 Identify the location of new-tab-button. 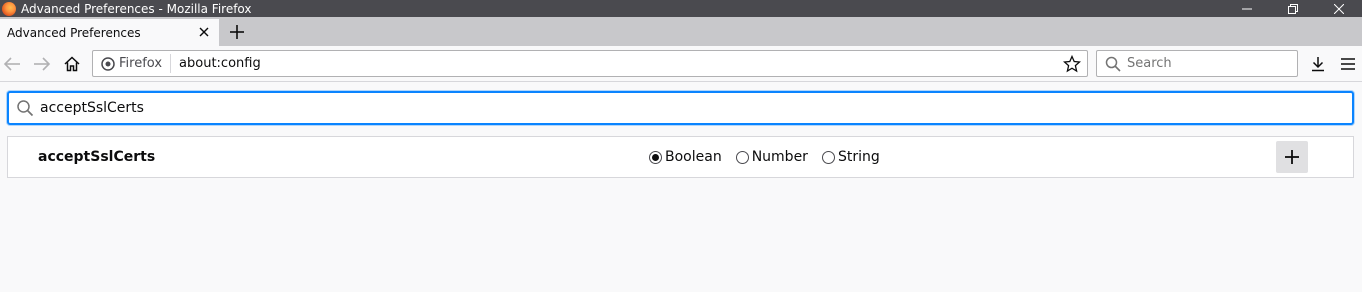
(237, 32).